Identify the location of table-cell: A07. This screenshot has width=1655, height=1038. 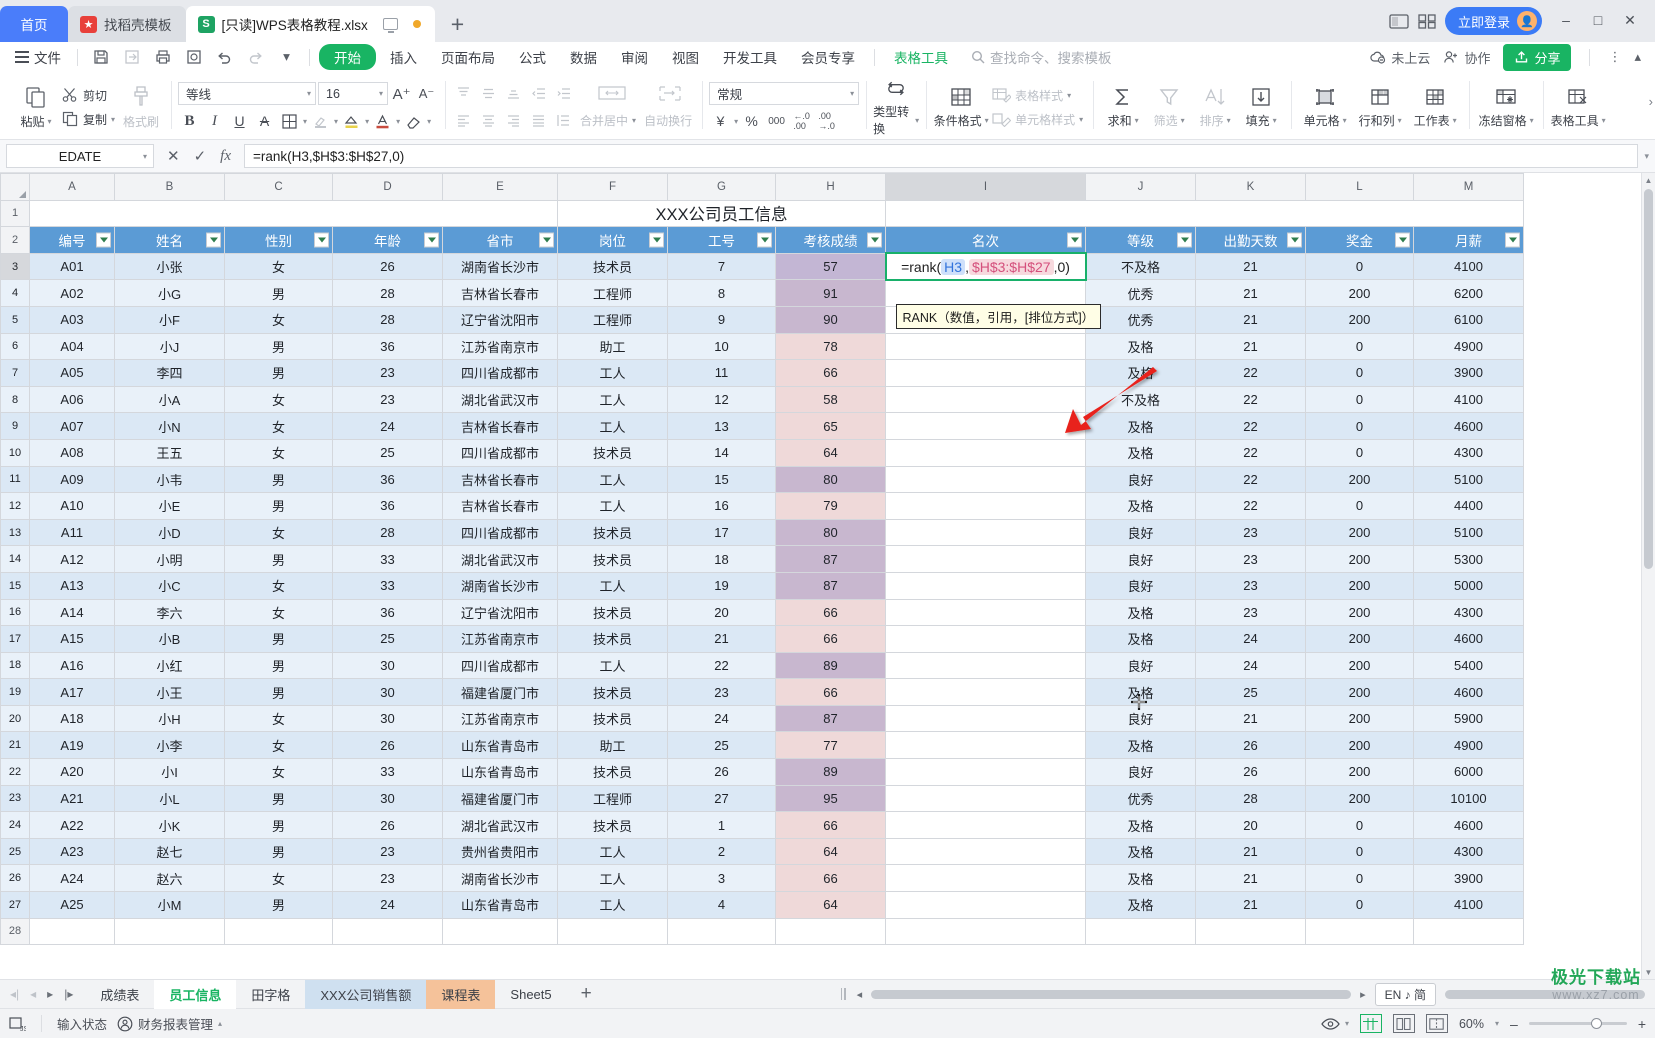
(72, 426).